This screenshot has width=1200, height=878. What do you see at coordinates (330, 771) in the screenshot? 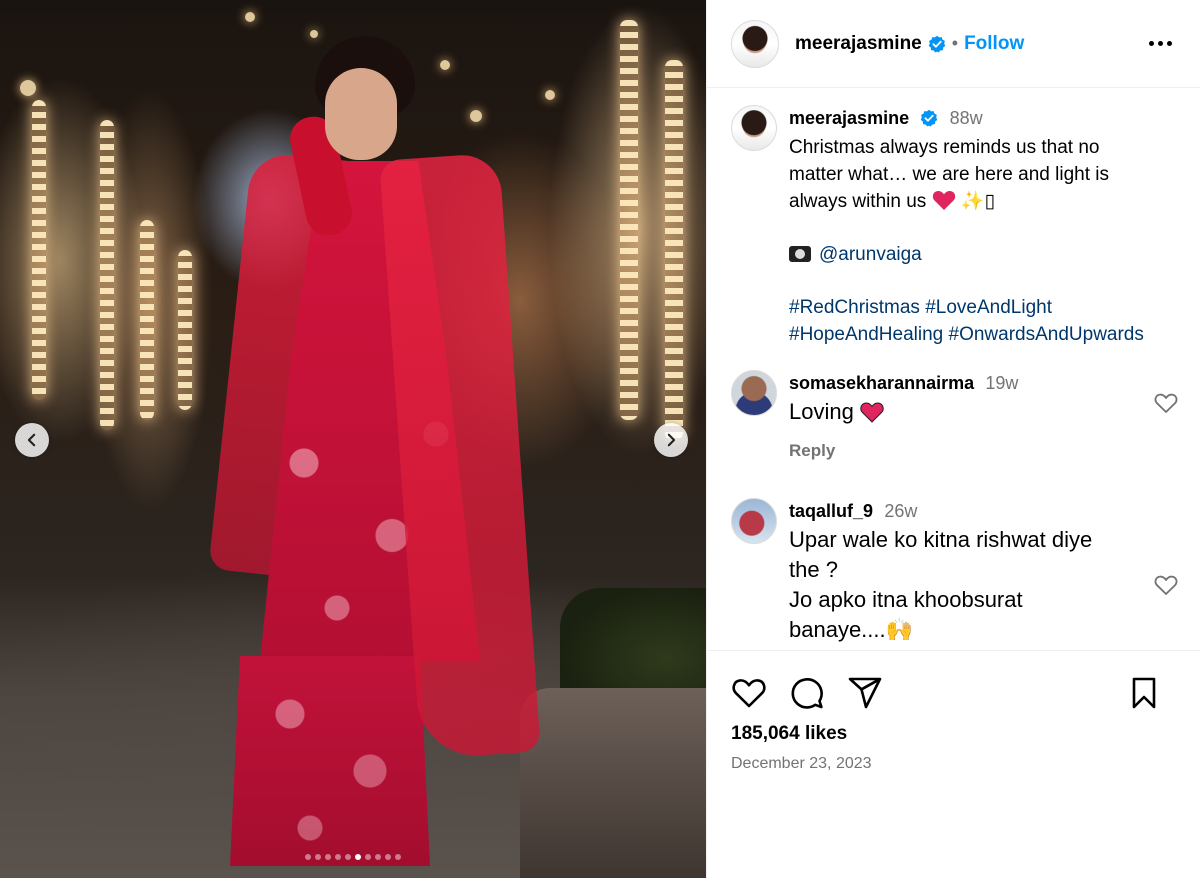
I see `floral-print` at bounding box center [330, 771].